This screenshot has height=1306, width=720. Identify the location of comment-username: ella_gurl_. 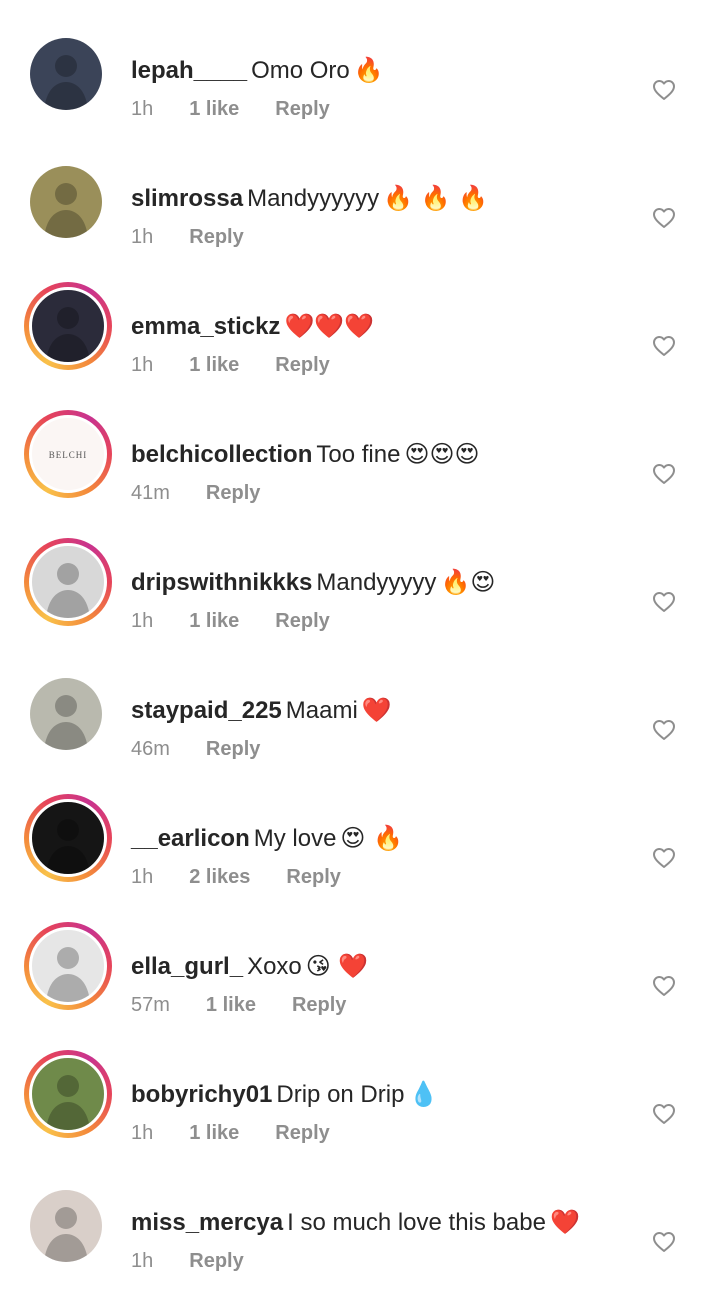
(187, 966).